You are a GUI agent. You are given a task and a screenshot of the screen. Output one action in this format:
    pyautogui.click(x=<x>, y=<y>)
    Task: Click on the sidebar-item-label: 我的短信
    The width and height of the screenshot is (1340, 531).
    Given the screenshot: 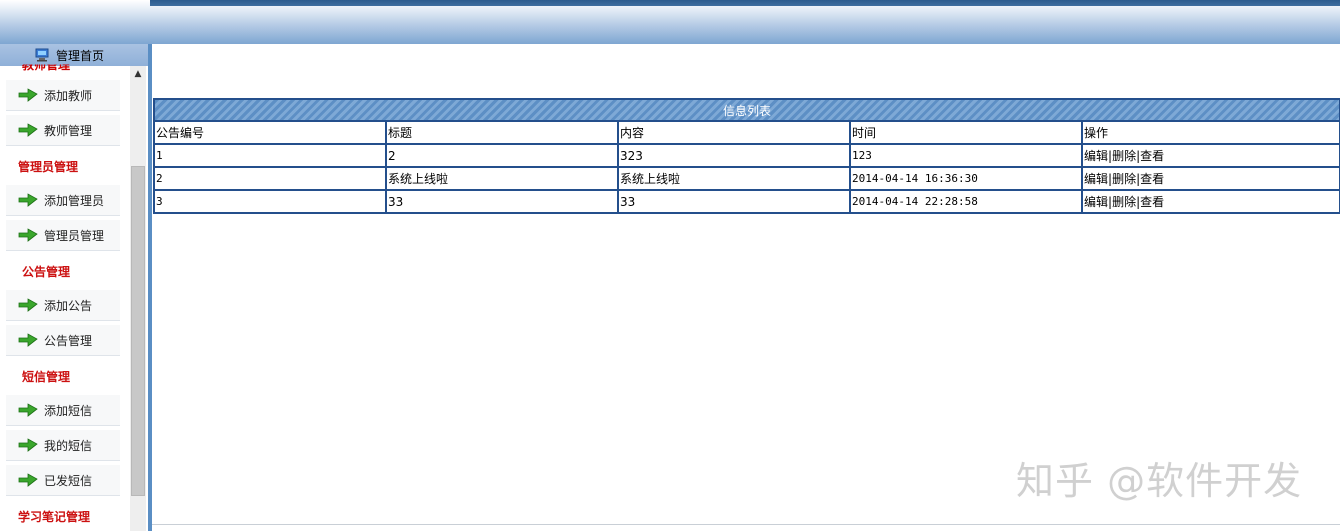 What is the action you would take?
    pyautogui.click(x=68, y=445)
    